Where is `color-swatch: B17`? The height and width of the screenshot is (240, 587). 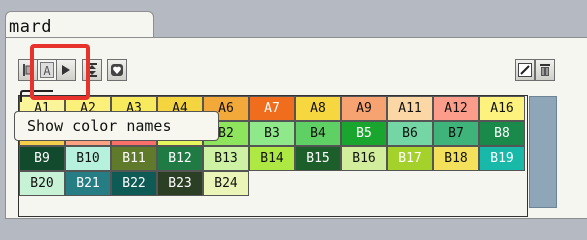
color-swatch: B17 is located at coordinates (410, 158).